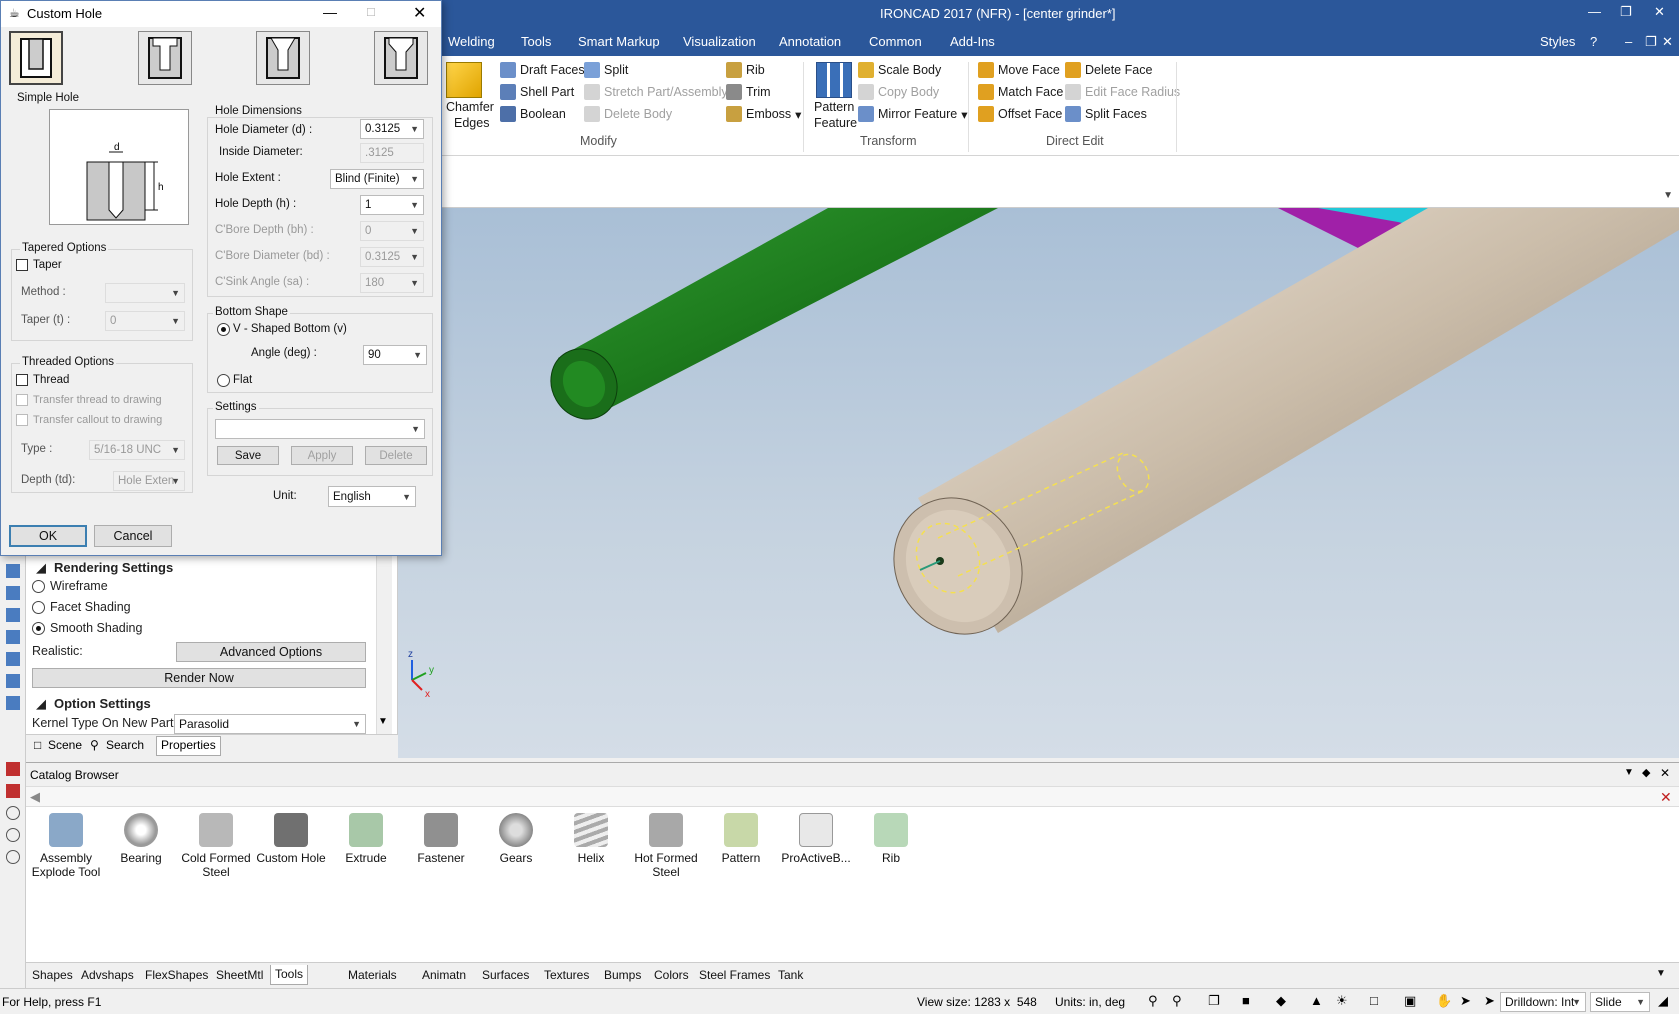  What do you see at coordinates (835, 123) in the screenshot?
I see `pattern-label-2: Feature` at bounding box center [835, 123].